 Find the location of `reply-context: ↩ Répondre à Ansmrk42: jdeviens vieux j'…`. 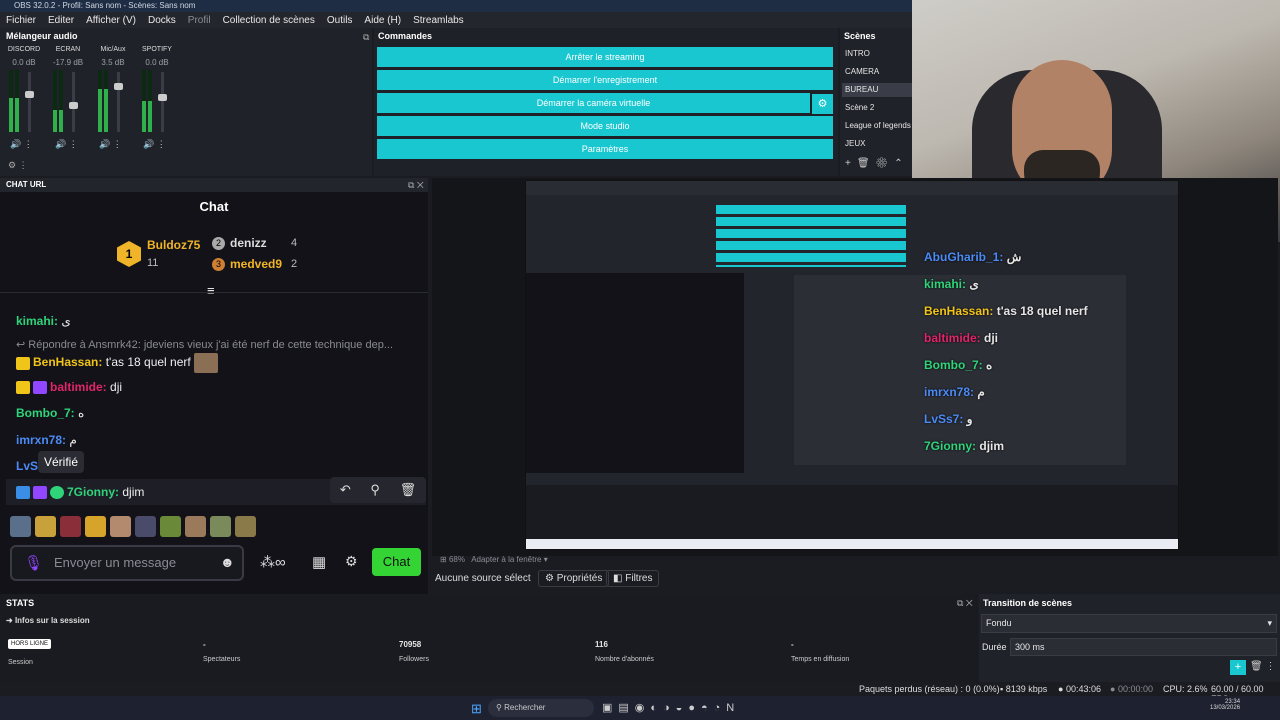

reply-context: ↩ Répondre à Ansmrk42: jdeviens vieux j'… is located at coordinates (204, 344).